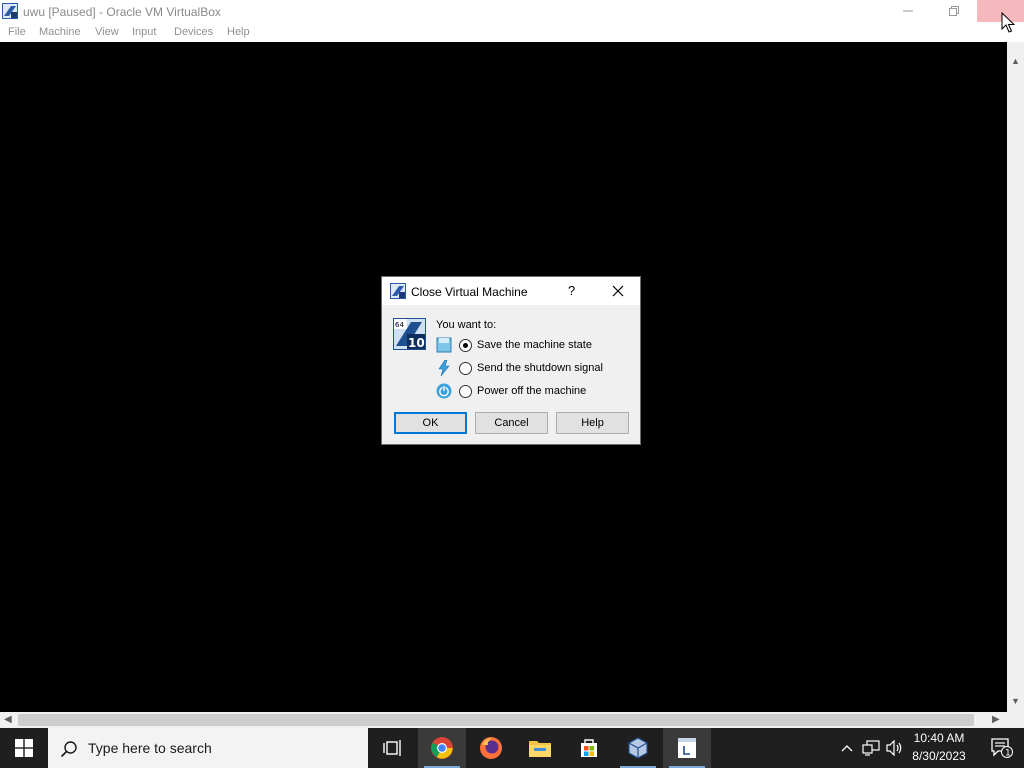 The width and height of the screenshot is (1024, 768). I want to click on dialog-title-bar: Close Virtual Machine ?, so click(511, 291).